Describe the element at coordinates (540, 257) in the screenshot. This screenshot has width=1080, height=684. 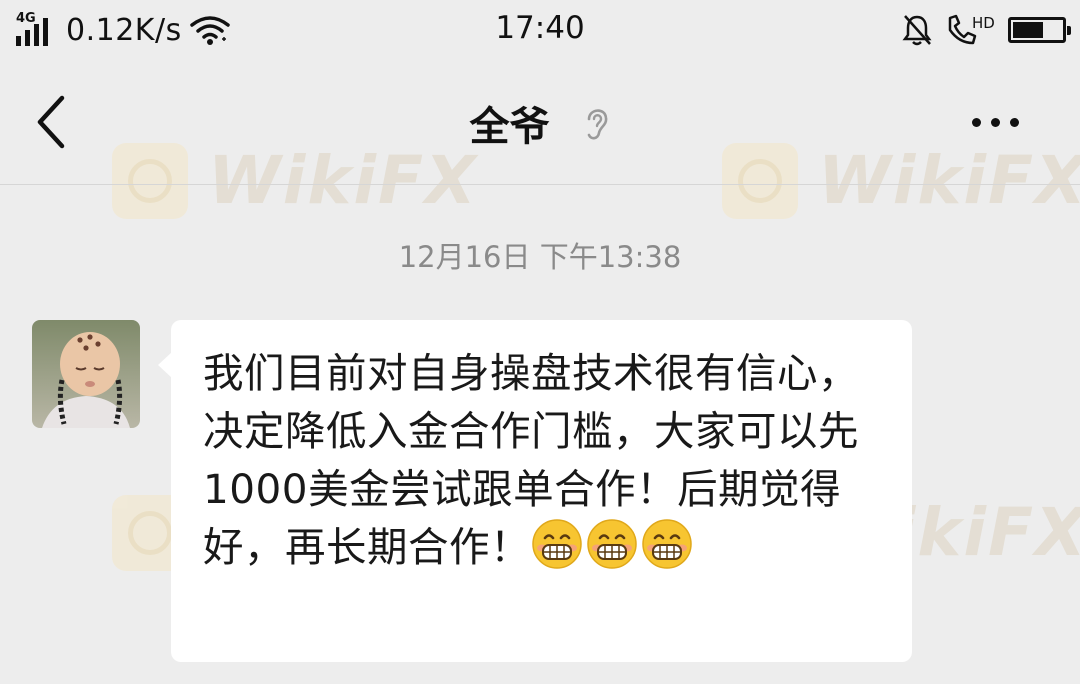
I see `message-timestamp: 12月16日 下午13:38` at that location.